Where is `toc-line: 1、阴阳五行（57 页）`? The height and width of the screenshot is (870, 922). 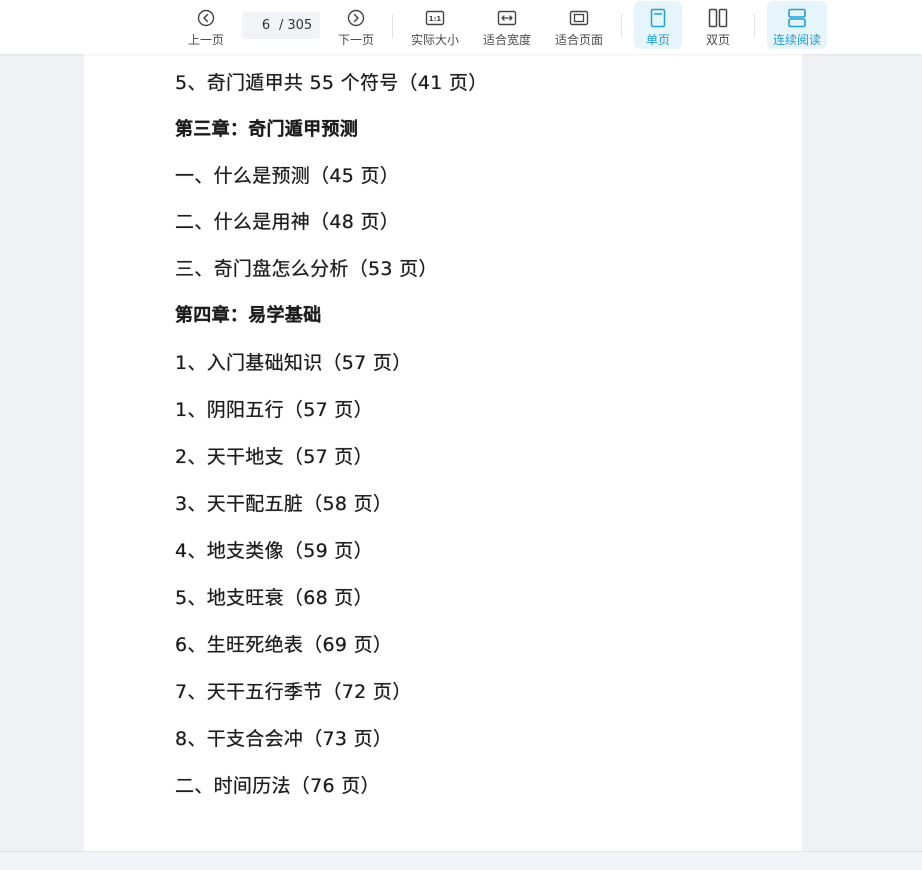 toc-line: 1、阴阳五行（57 页） is located at coordinates (274, 410).